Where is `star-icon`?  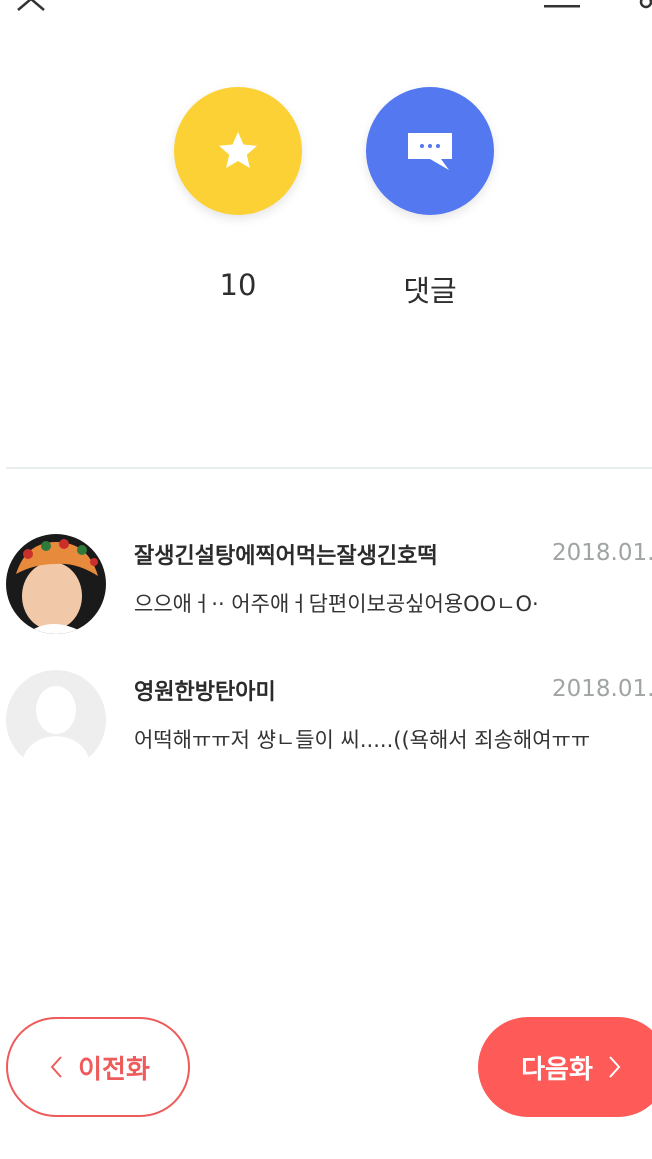
star-icon is located at coordinates (238, 150).